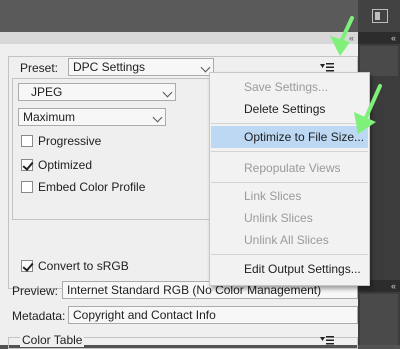 The width and height of the screenshot is (400, 349). What do you see at coordinates (49, 117) in the screenshot?
I see `quality-value: Maximum` at bounding box center [49, 117].